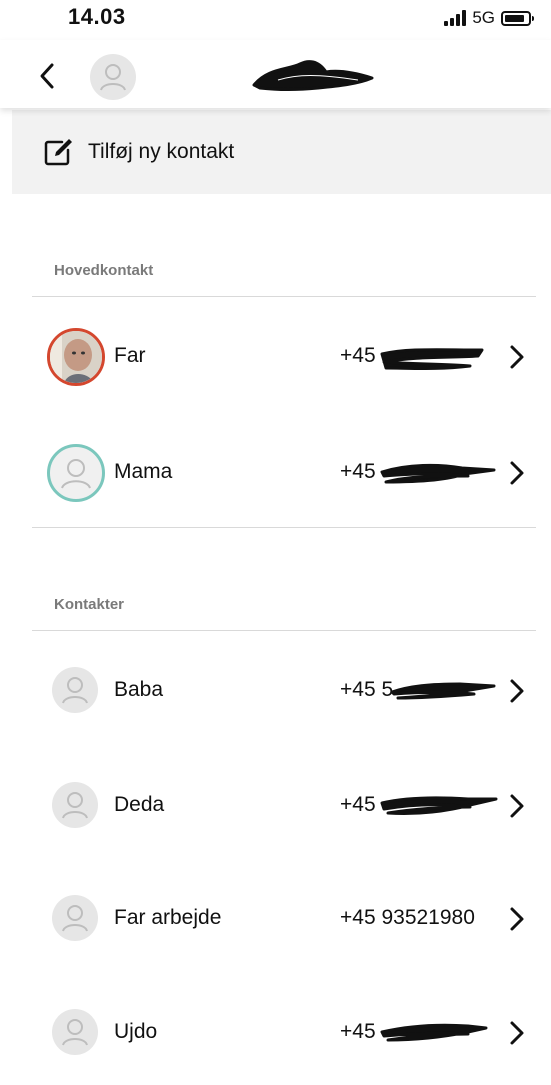  What do you see at coordinates (367, 689) in the screenshot?
I see `contact-phone: +45 5` at bounding box center [367, 689].